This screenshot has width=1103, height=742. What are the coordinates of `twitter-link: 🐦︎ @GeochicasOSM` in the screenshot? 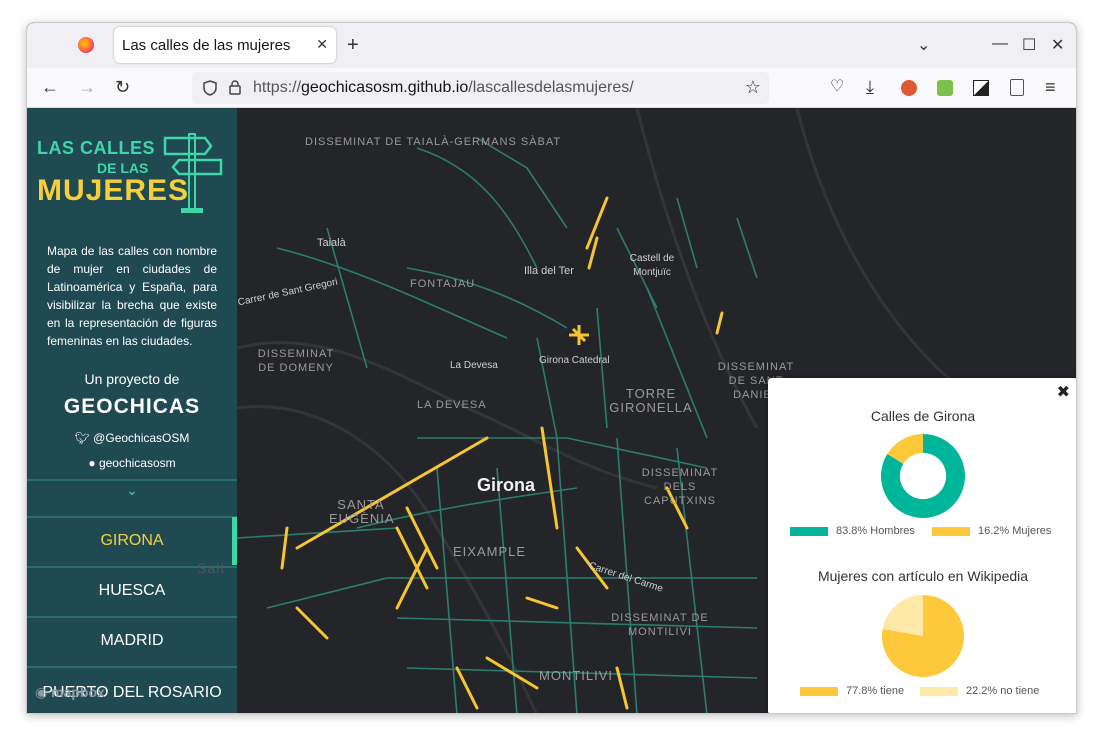 It's located at (132, 438).